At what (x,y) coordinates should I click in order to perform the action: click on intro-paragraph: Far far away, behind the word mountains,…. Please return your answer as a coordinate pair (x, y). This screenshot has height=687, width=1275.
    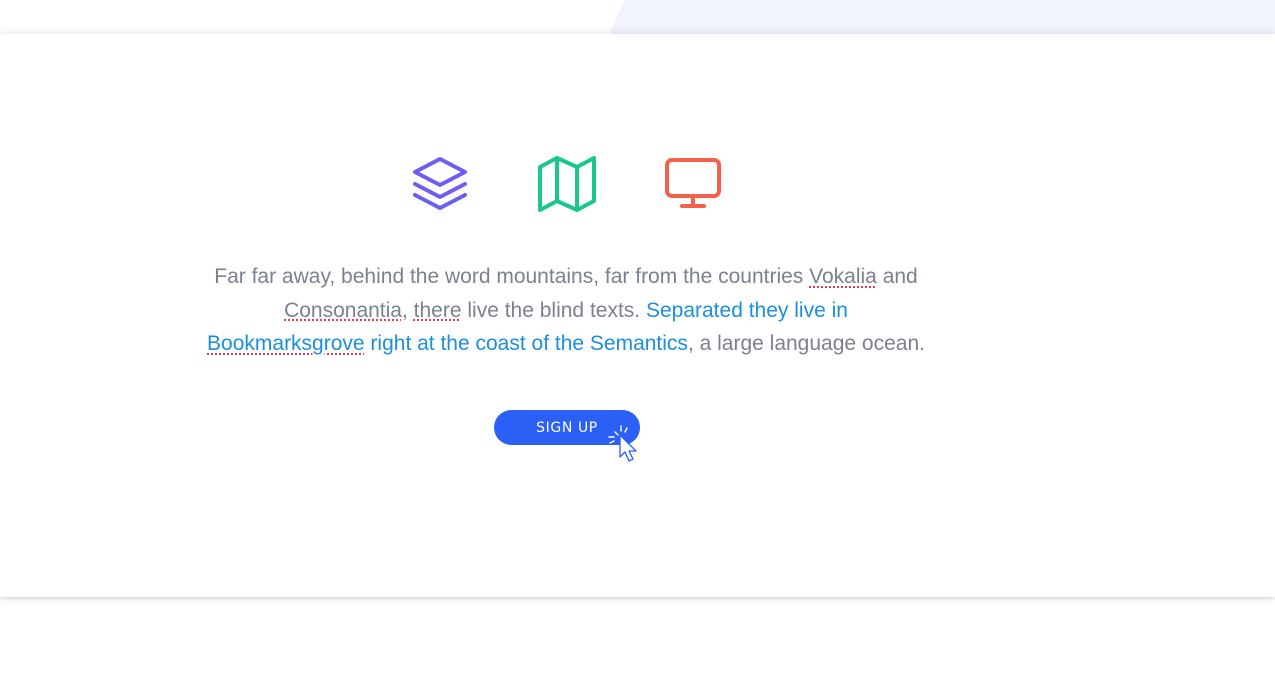
    Looking at the image, I should click on (566, 310).